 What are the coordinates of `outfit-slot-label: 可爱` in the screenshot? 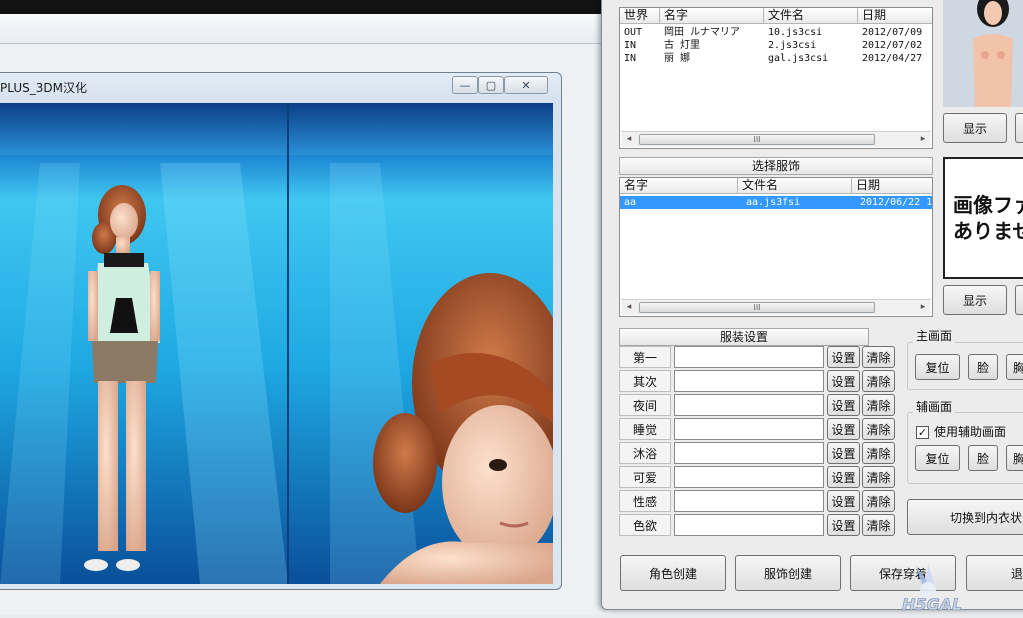 It's located at (645, 477).